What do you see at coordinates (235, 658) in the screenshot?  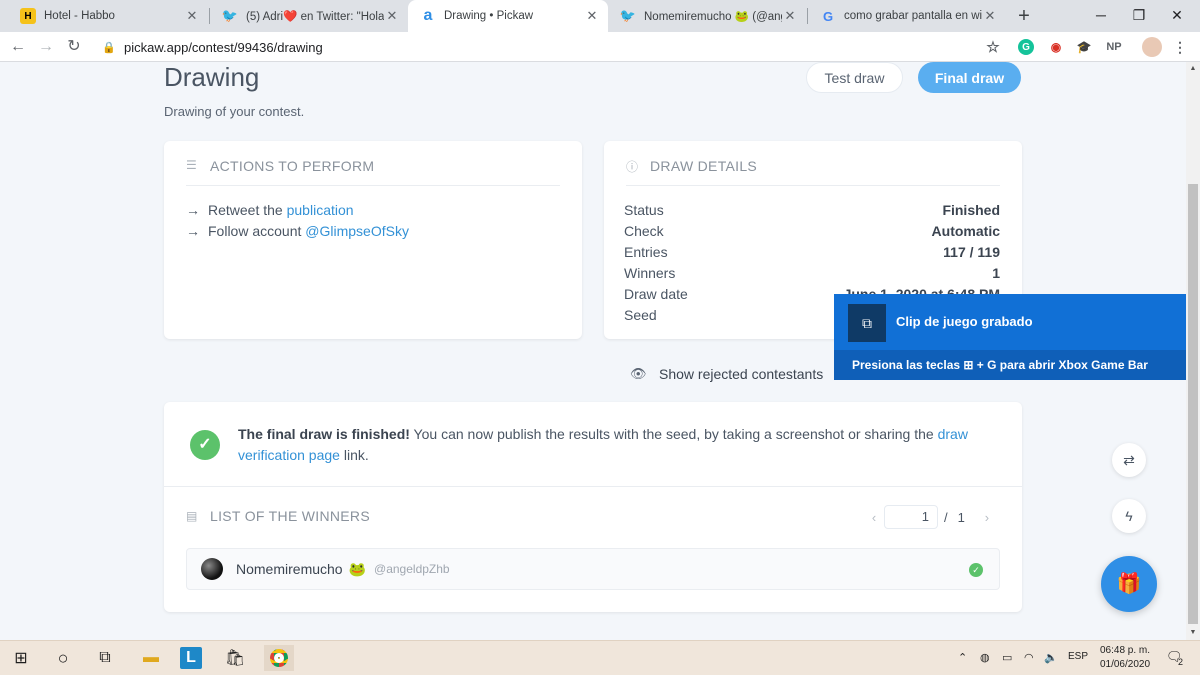 I see `store-bag-icon: 🛍` at bounding box center [235, 658].